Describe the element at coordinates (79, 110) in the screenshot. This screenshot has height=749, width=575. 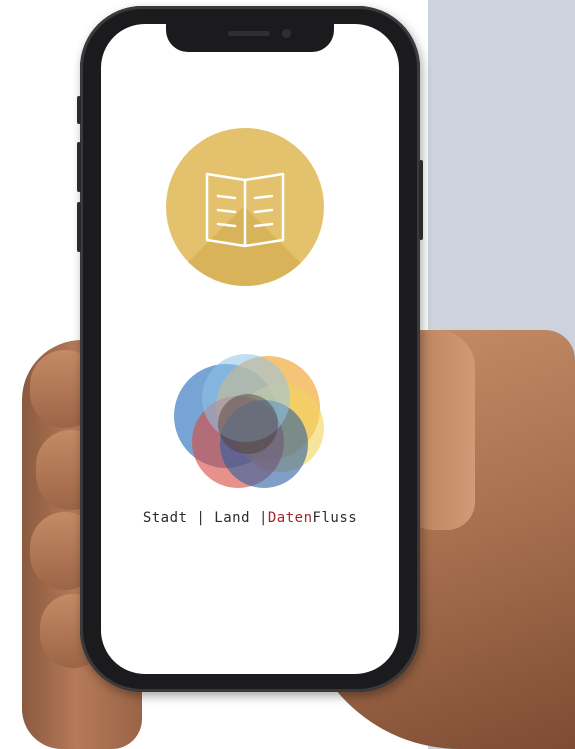
I see `mute-switch` at that location.